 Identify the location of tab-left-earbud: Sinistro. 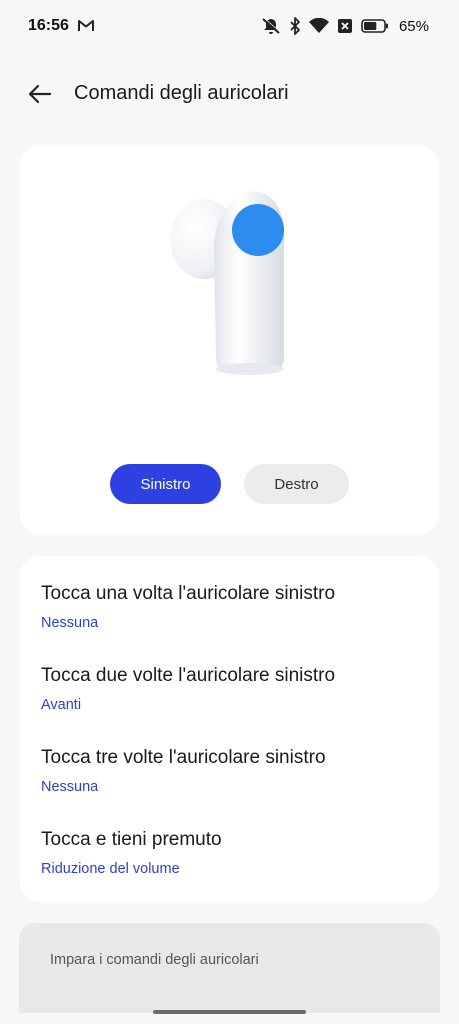
(165, 484).